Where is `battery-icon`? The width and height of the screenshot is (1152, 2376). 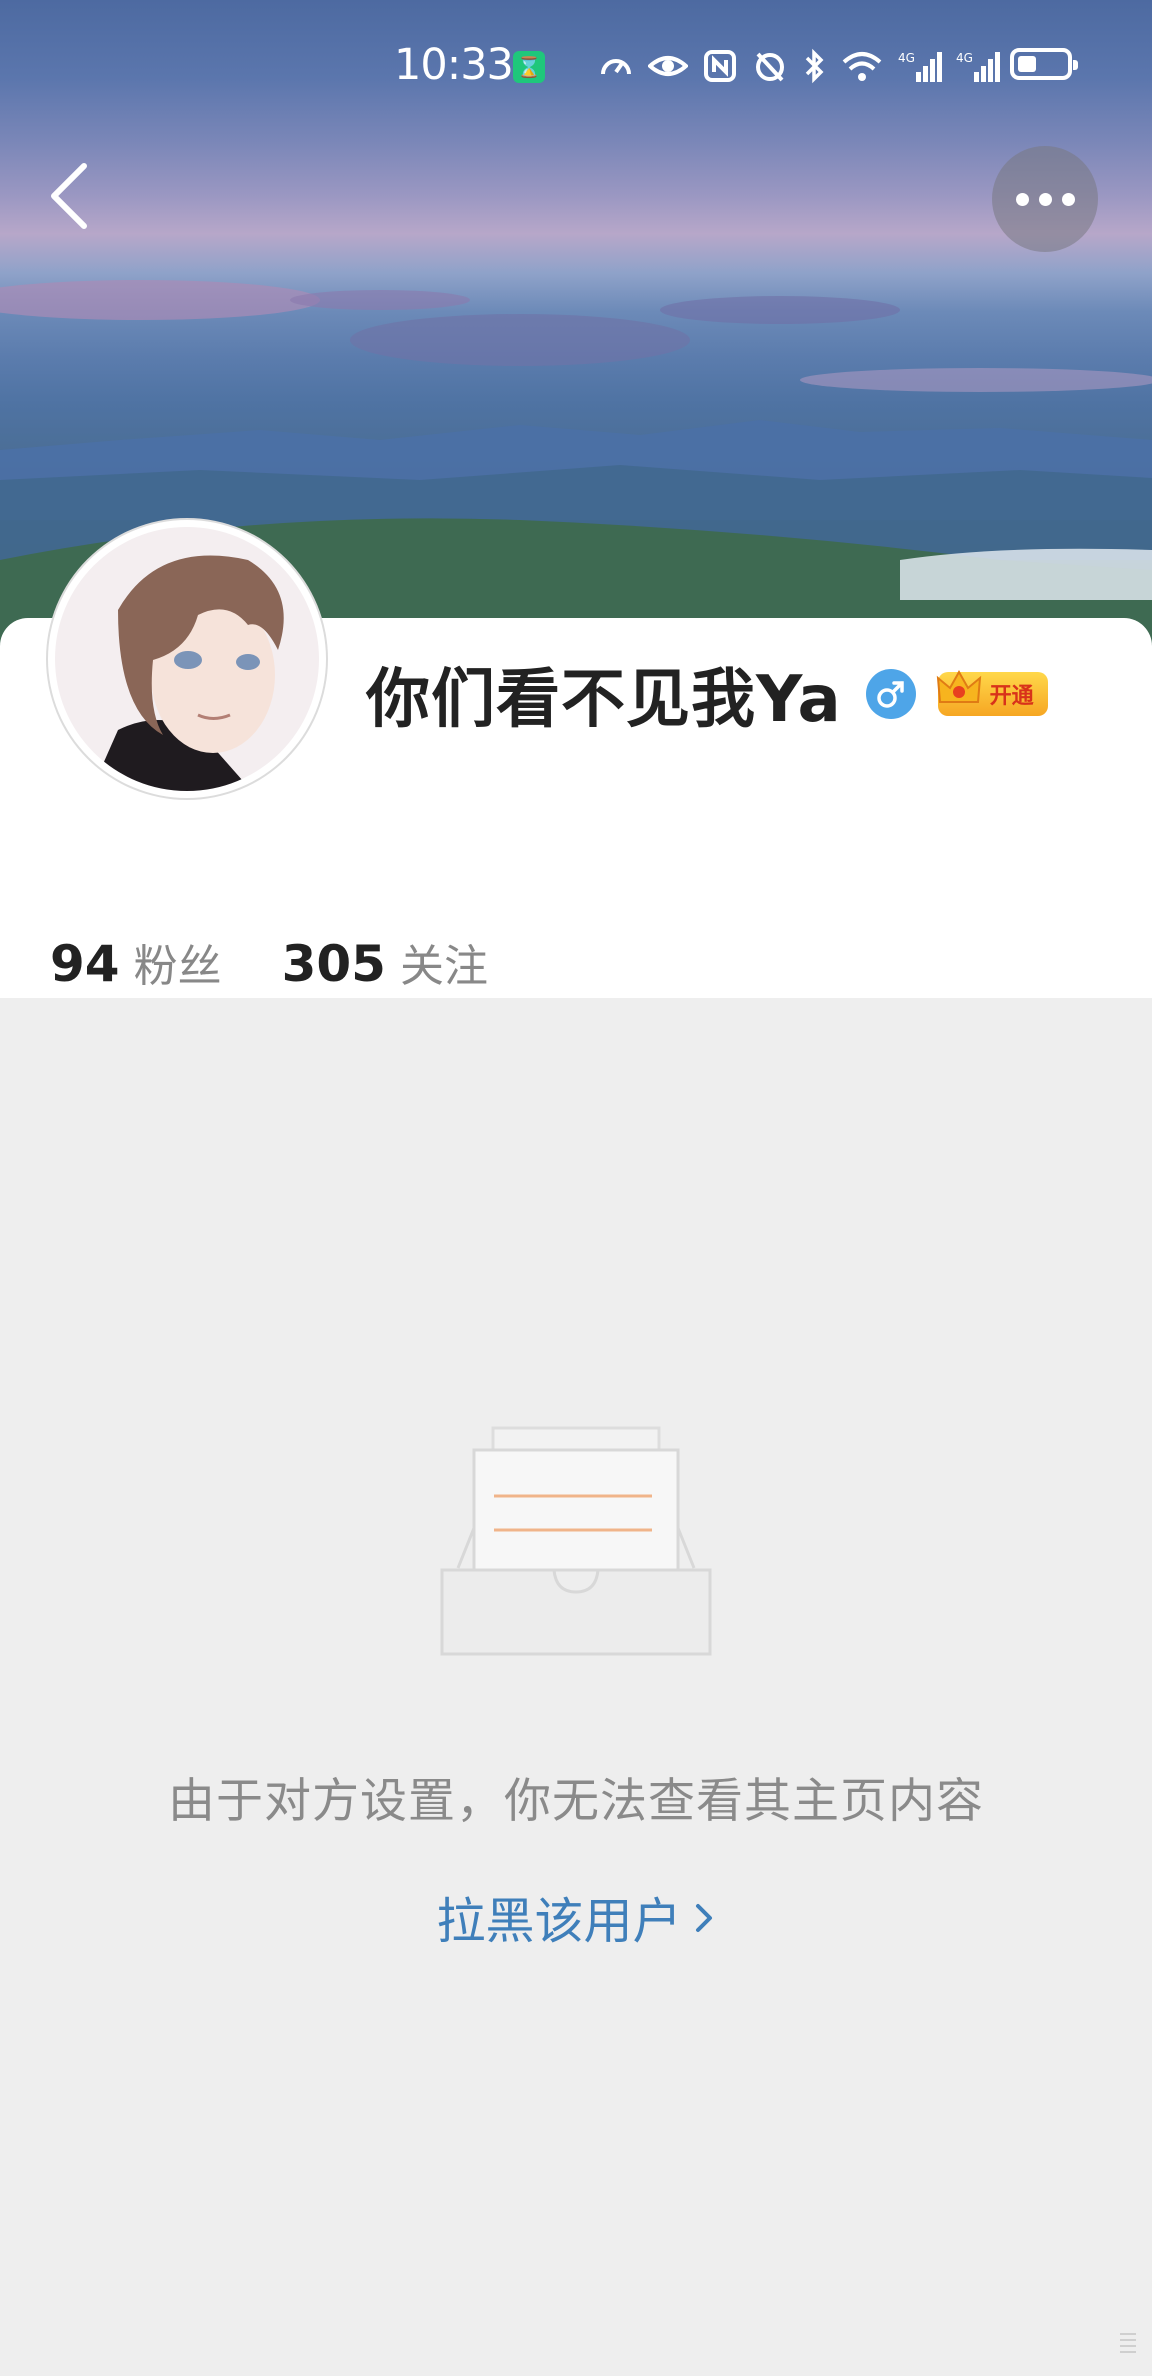
battery-icon is located at coordinates (1044, 64).